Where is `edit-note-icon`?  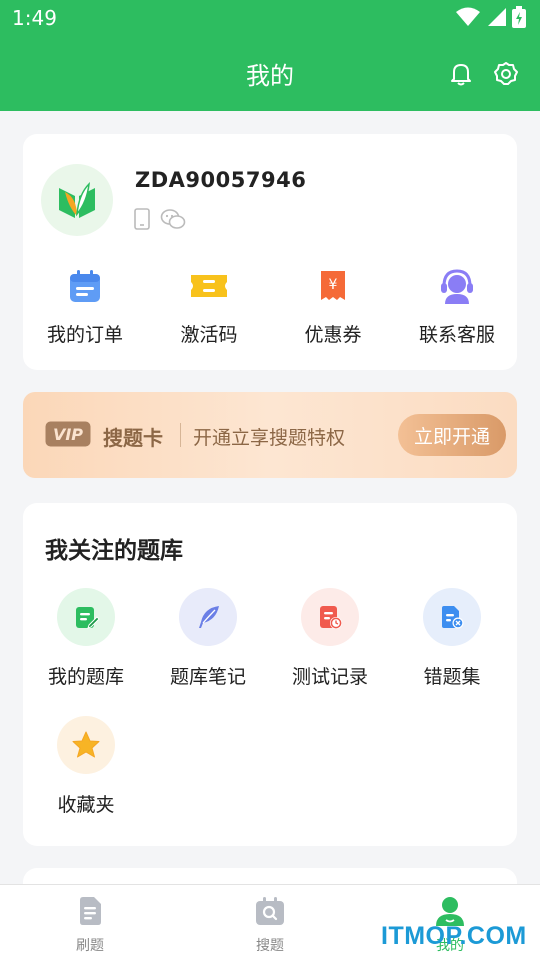
edit-note-icon is located at coordinates (88, 618).